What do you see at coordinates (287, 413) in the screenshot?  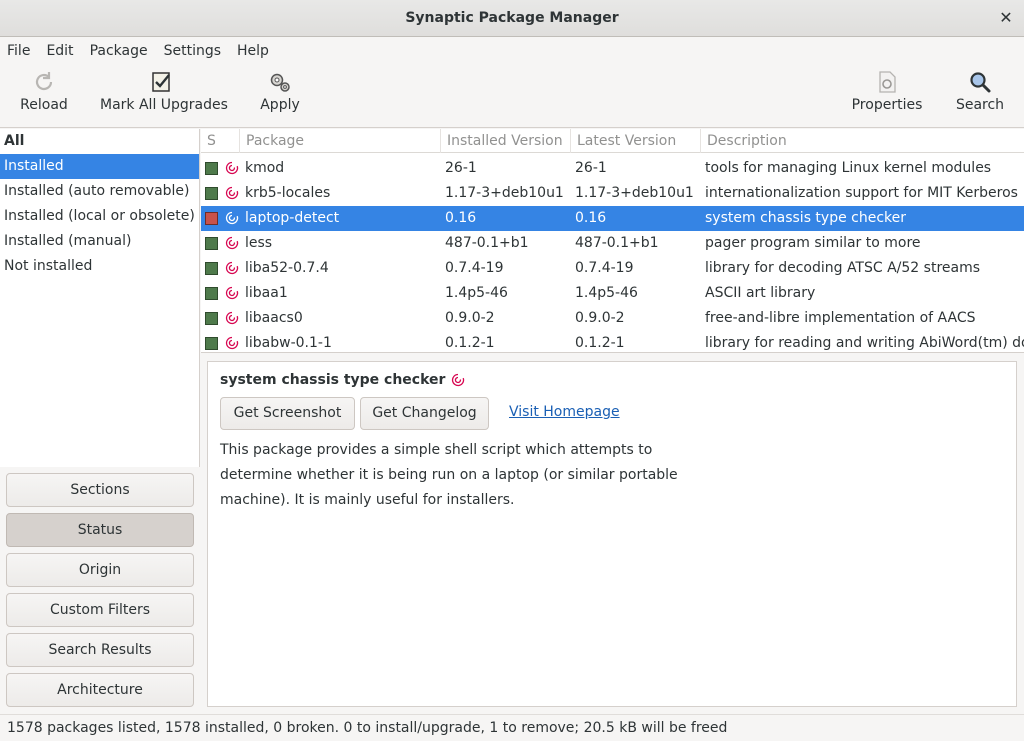 I see `get-screenshot-button: Get Screenshot` at bounding box center [287, 413].